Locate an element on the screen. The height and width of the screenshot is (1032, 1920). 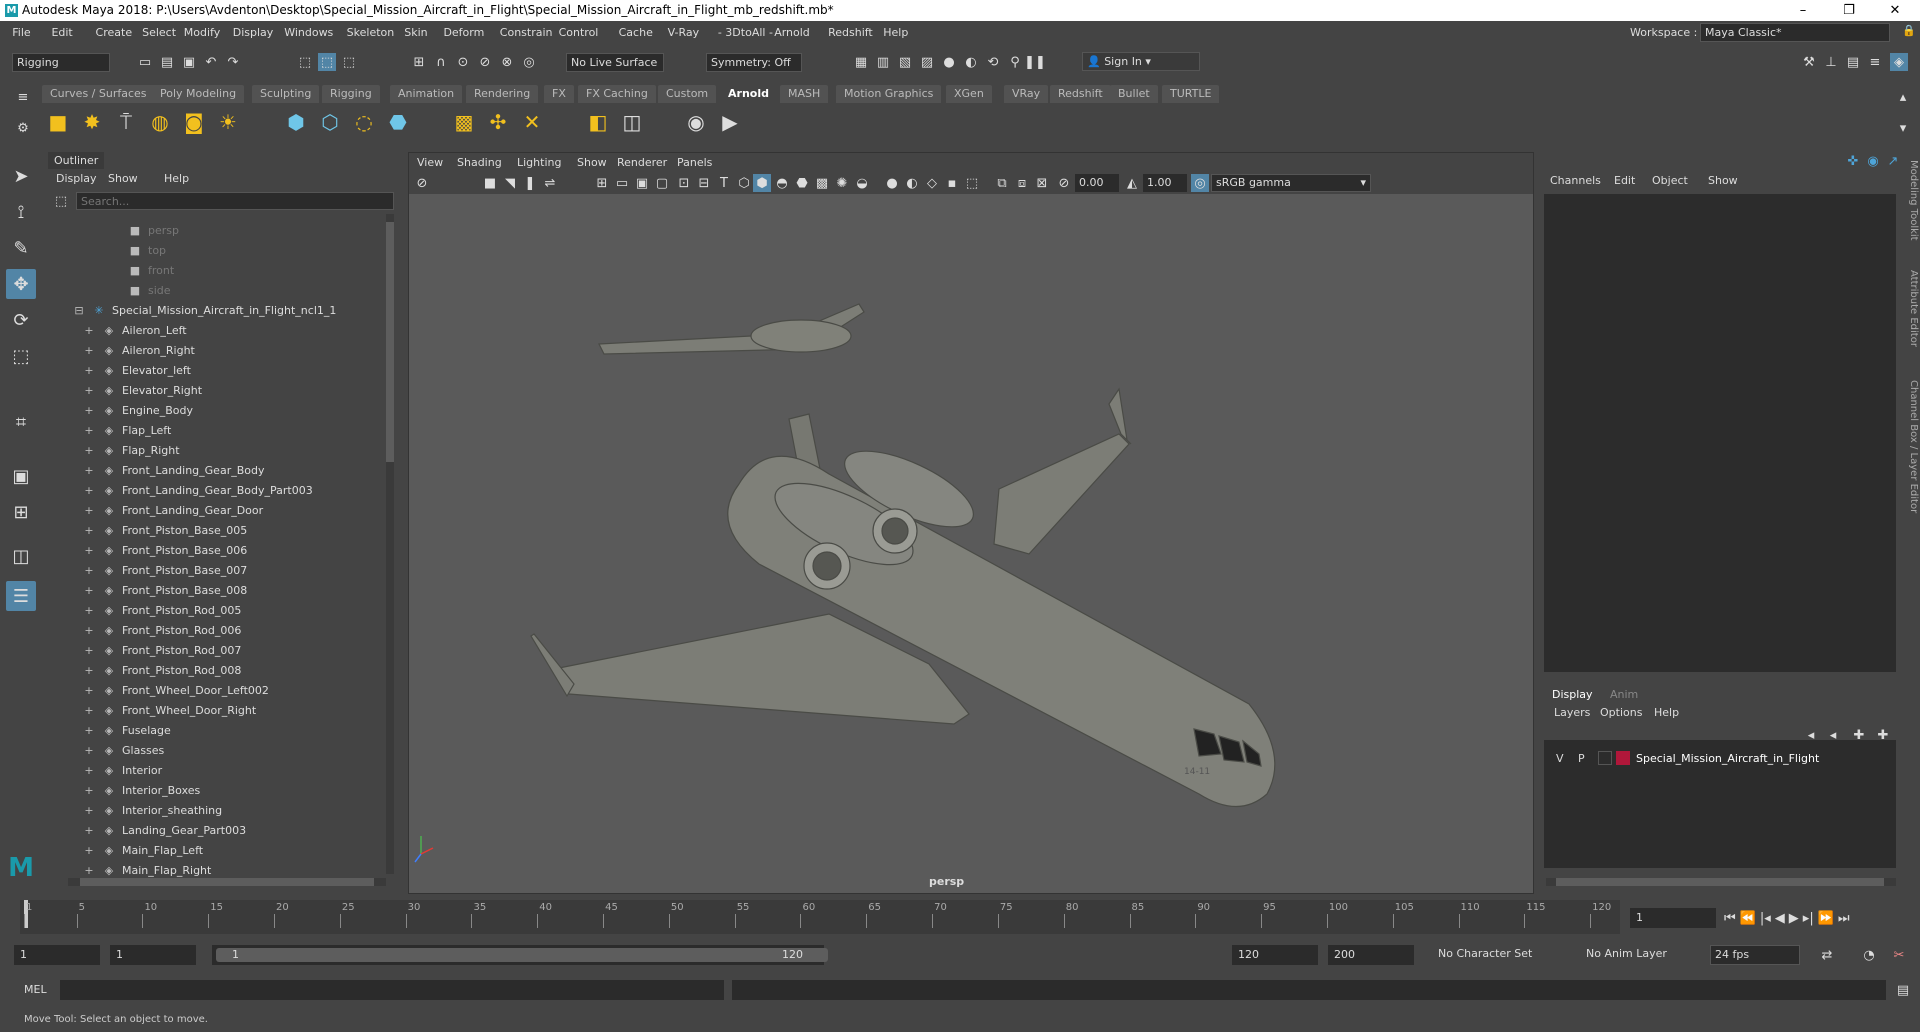
anim-prefs-icon: ✂ is located at coordinates (1899, 955).